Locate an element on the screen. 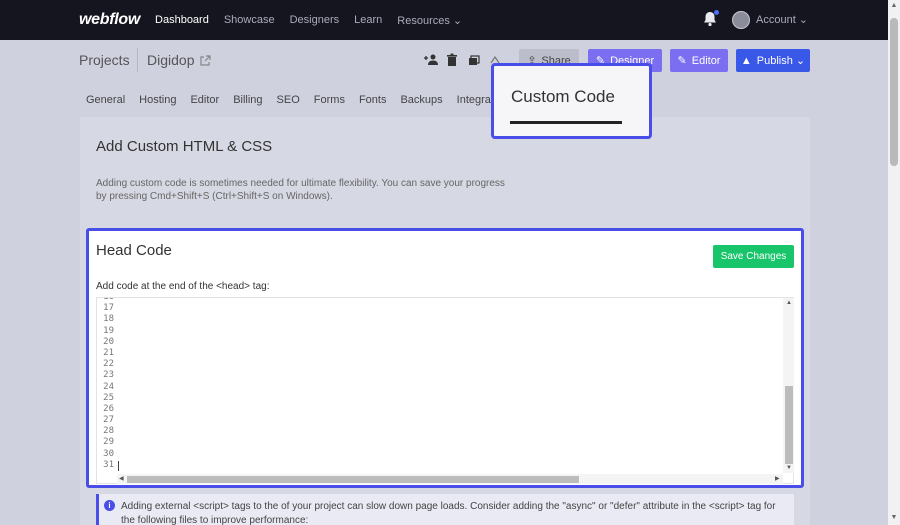 This screenshot has width=900, height=525. tab-billing: Billing is located at coordinates (247, 100).